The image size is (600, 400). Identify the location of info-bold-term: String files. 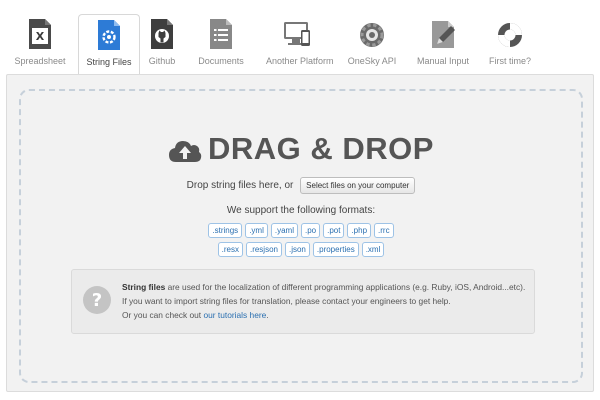
(144, 287).